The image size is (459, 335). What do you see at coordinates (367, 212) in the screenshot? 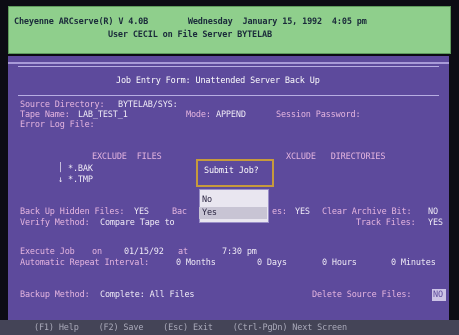
I see `clear-archive-label: Clear Archive Bit:` at bounding box center [367, 212].